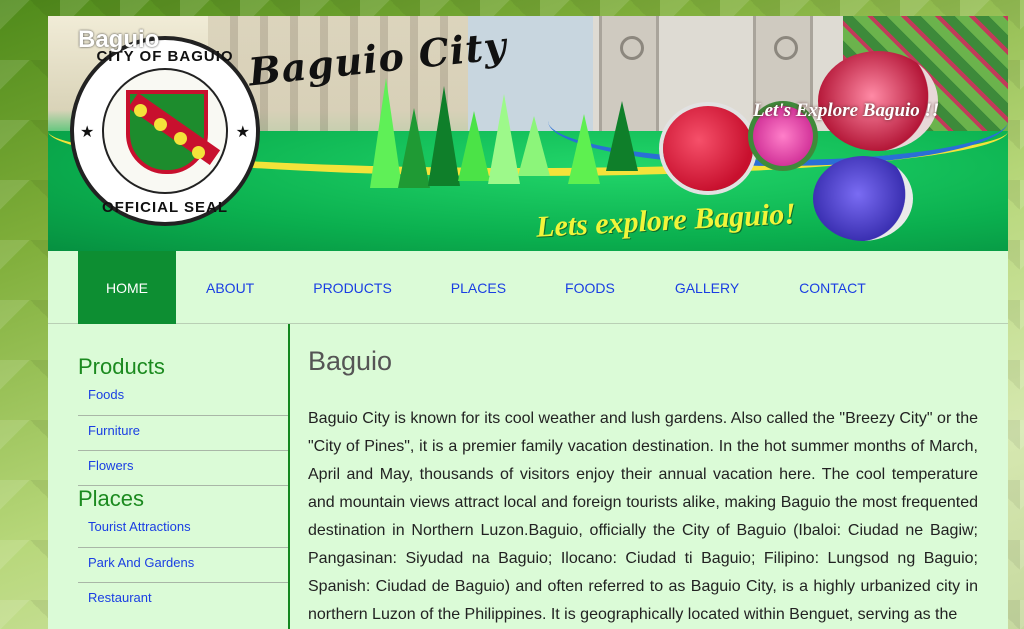 The height and width of the screenshot is (629, 1024). Describe the element at coordinates (183, 398) in the screenshot. I see `sidebar-link-foods: Foods` at that location.